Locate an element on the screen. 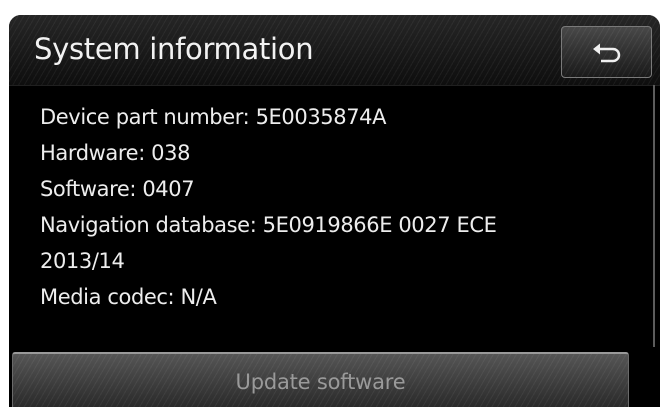  scrollbar is located at coordinates (654, 216).